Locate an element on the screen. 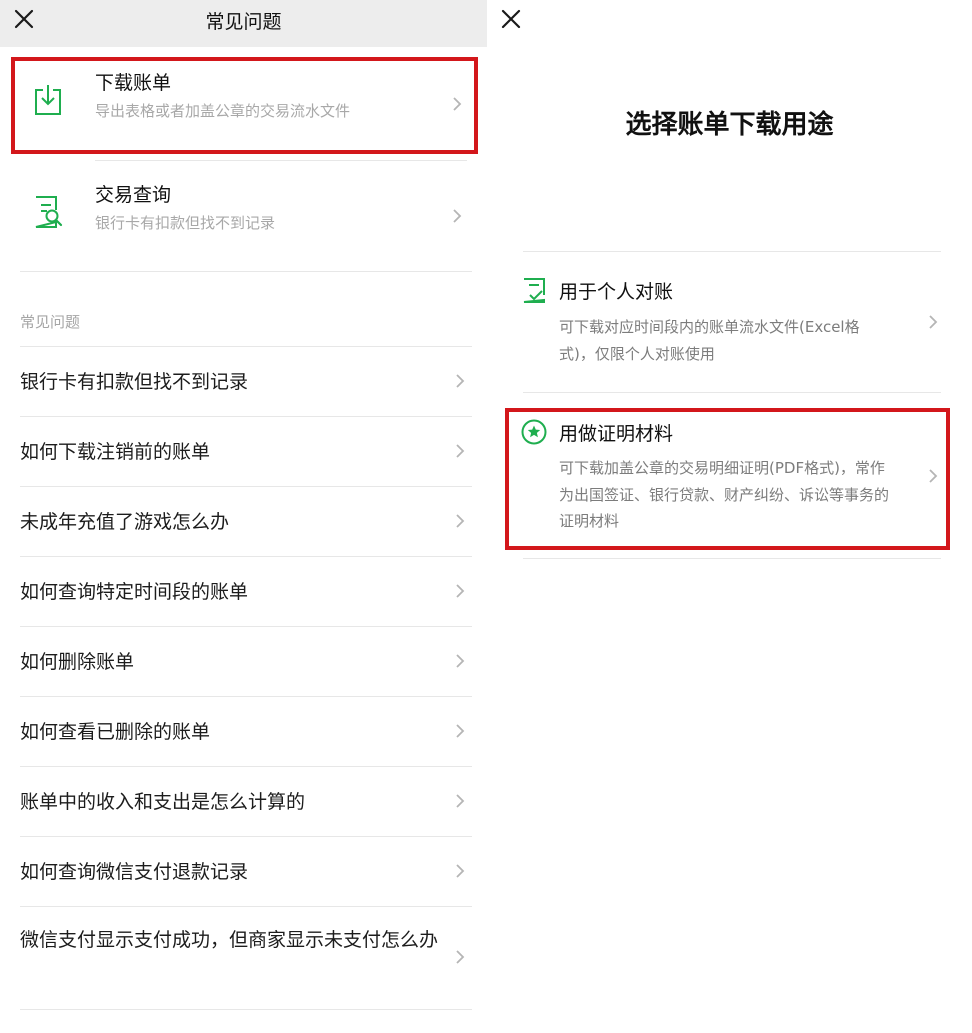 Image resolution: width=972 pixels, height=1033 pixels. faq-item: 如何删除账单 is located at coordinates (243, 662).